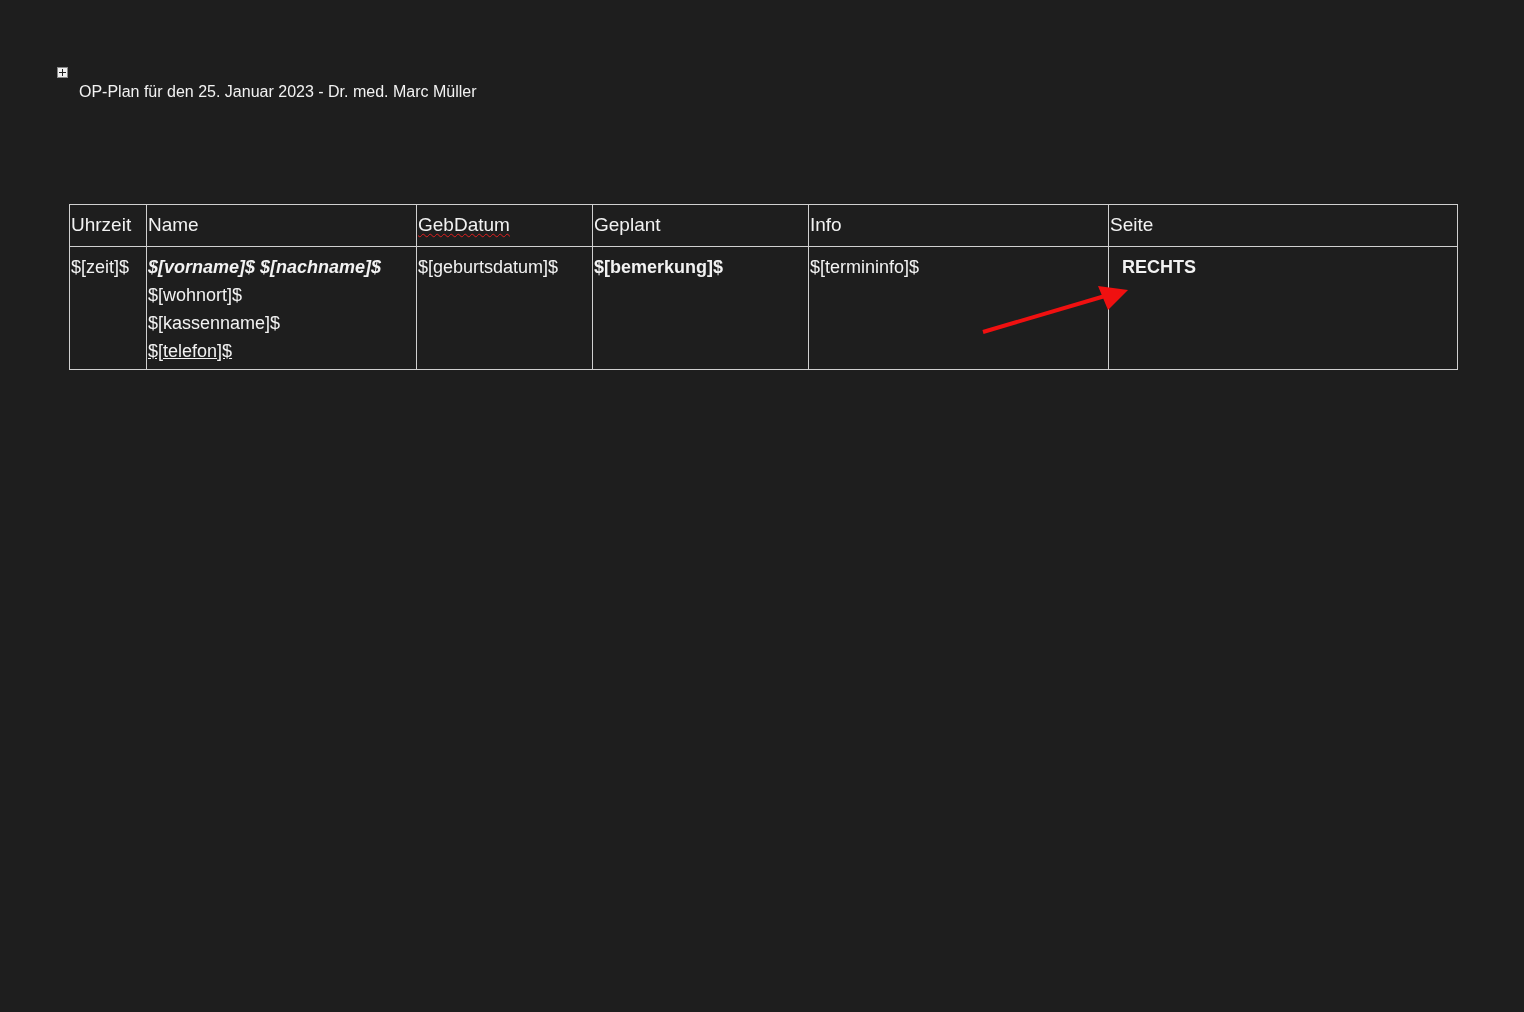  What do you see at coordinates (958, 225) in the screenshot?
I see `column-header: Info` at bounding box center [958, 225].